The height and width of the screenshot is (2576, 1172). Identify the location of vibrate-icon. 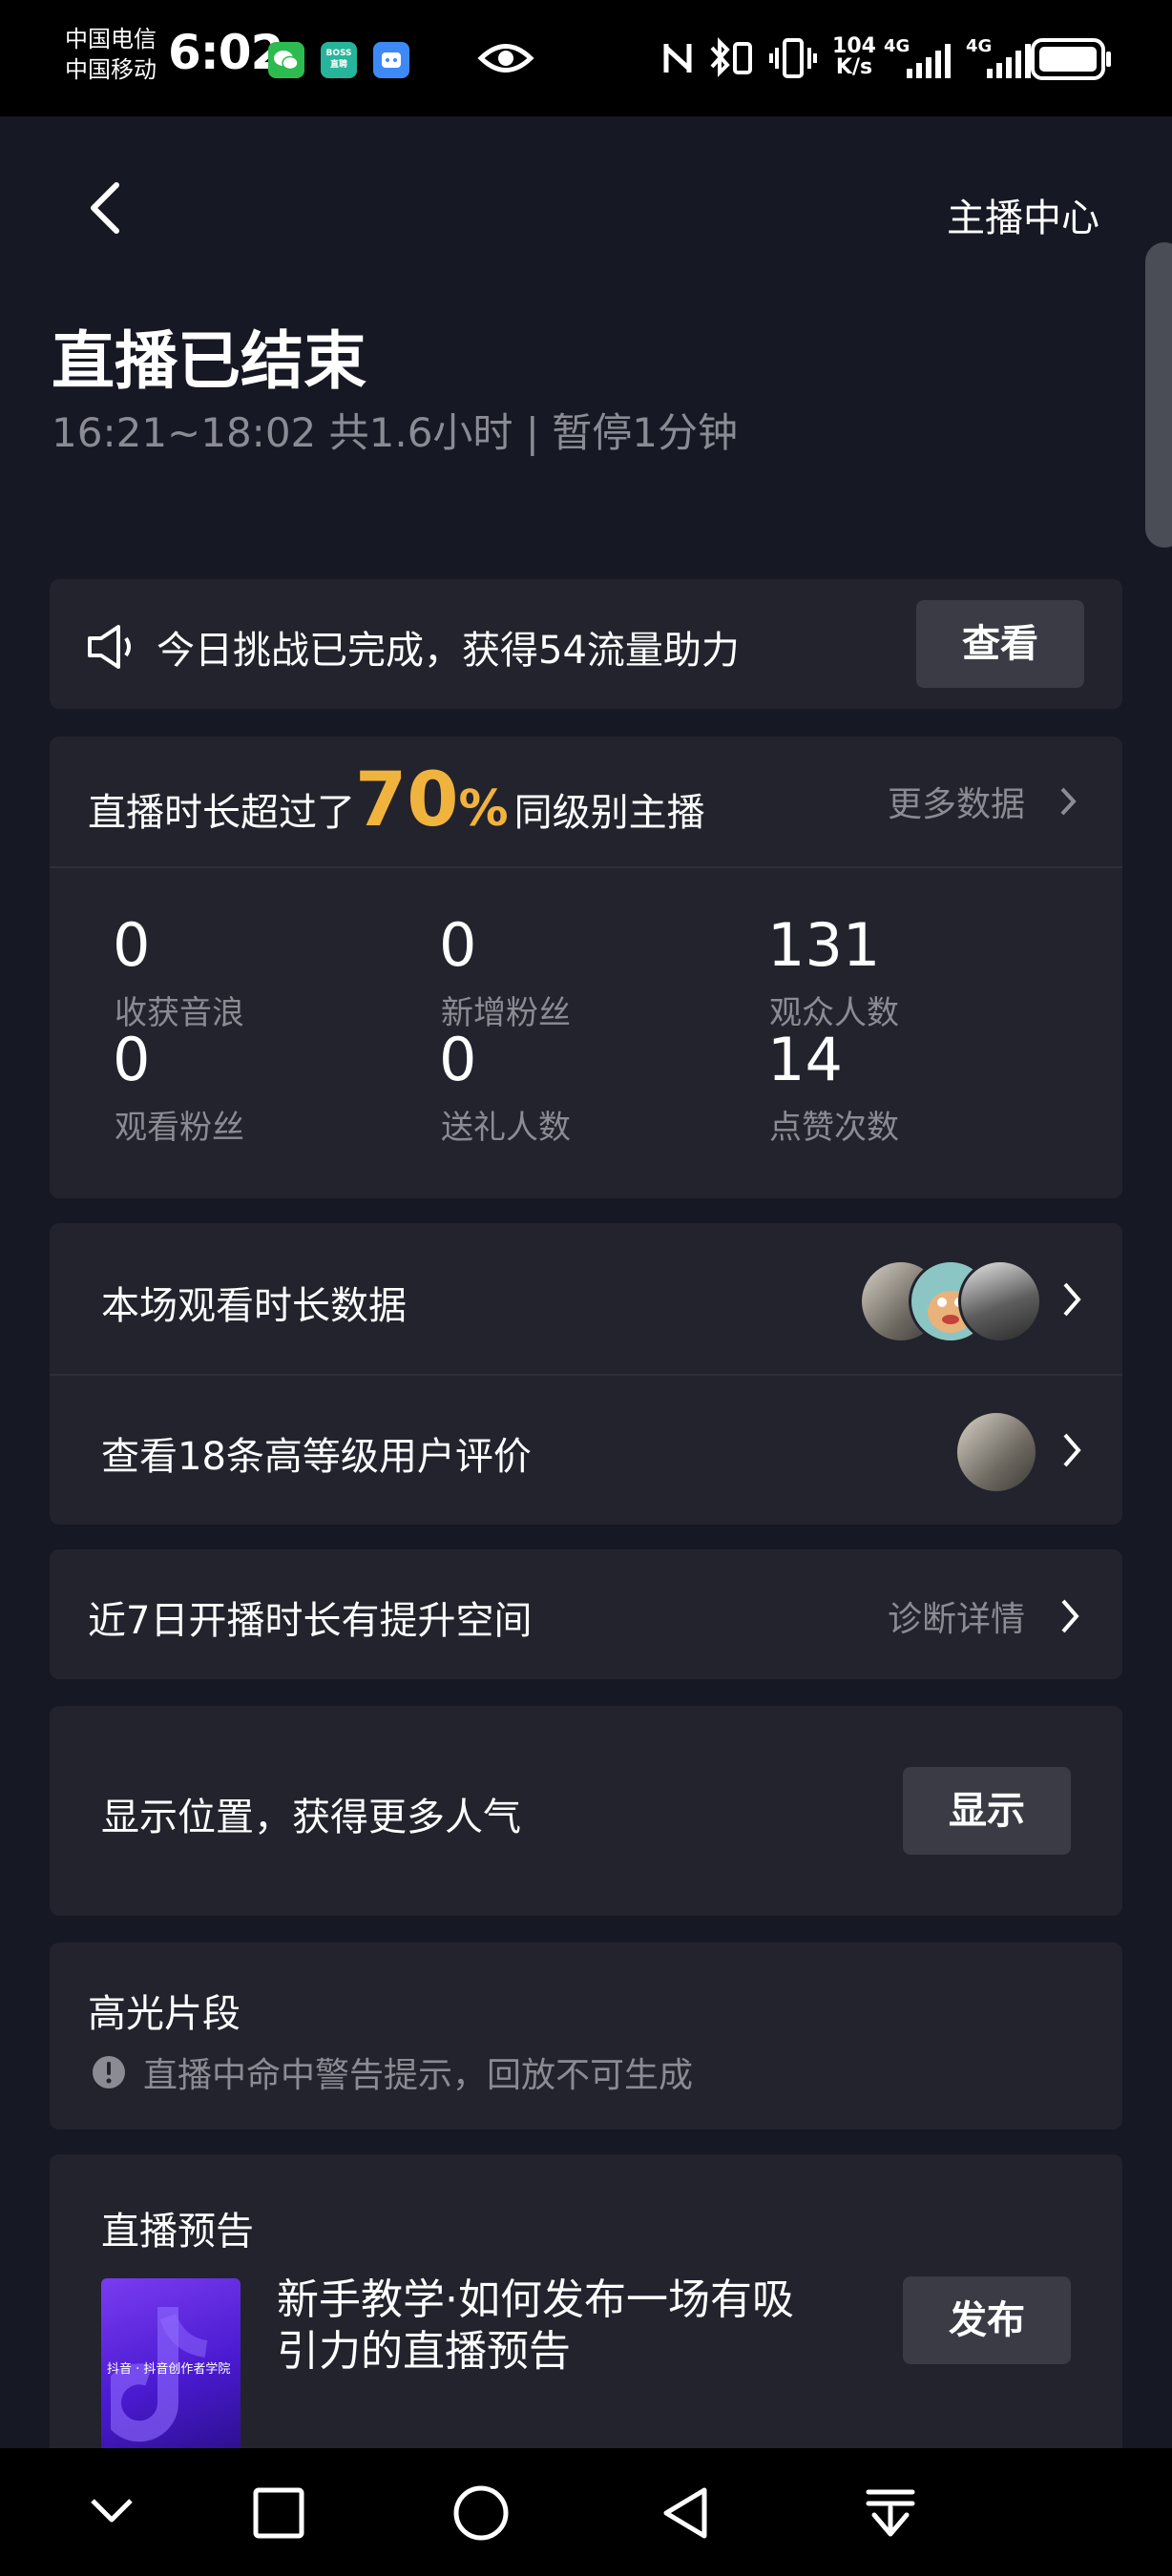
(793, 58).